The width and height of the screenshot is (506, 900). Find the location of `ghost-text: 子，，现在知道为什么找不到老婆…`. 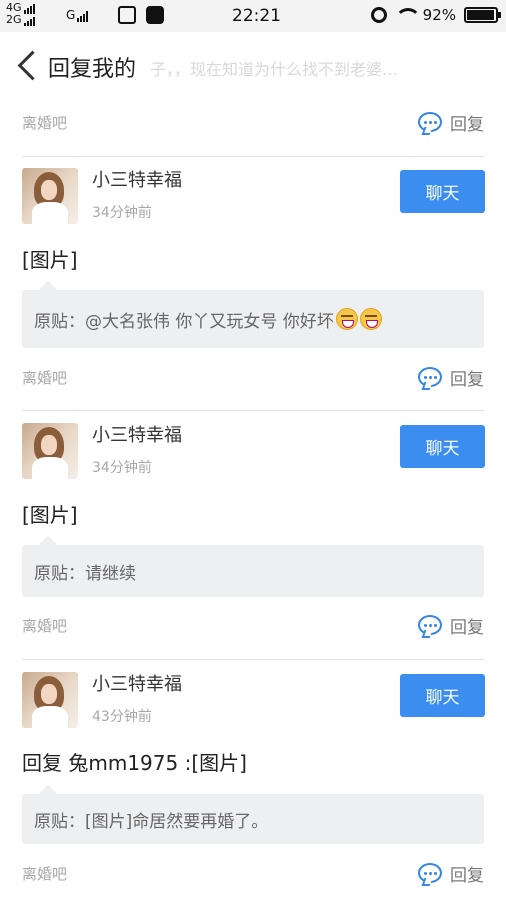

ghost-text: 子，，现在知道为什么找不到老婆… is located at coordinates (274, 69).